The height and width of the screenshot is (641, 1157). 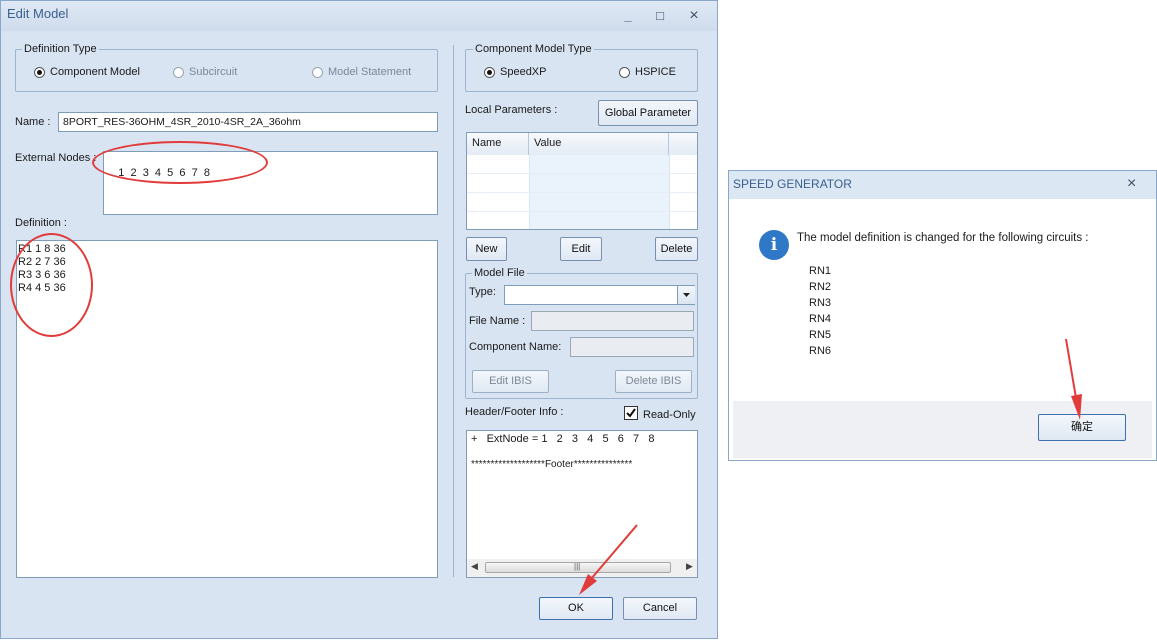 What do you see at coordinates (523, 72) in the screenshot?
I see `radio-label-speedxp: SpeedXP` at bounding box center [523, 72].